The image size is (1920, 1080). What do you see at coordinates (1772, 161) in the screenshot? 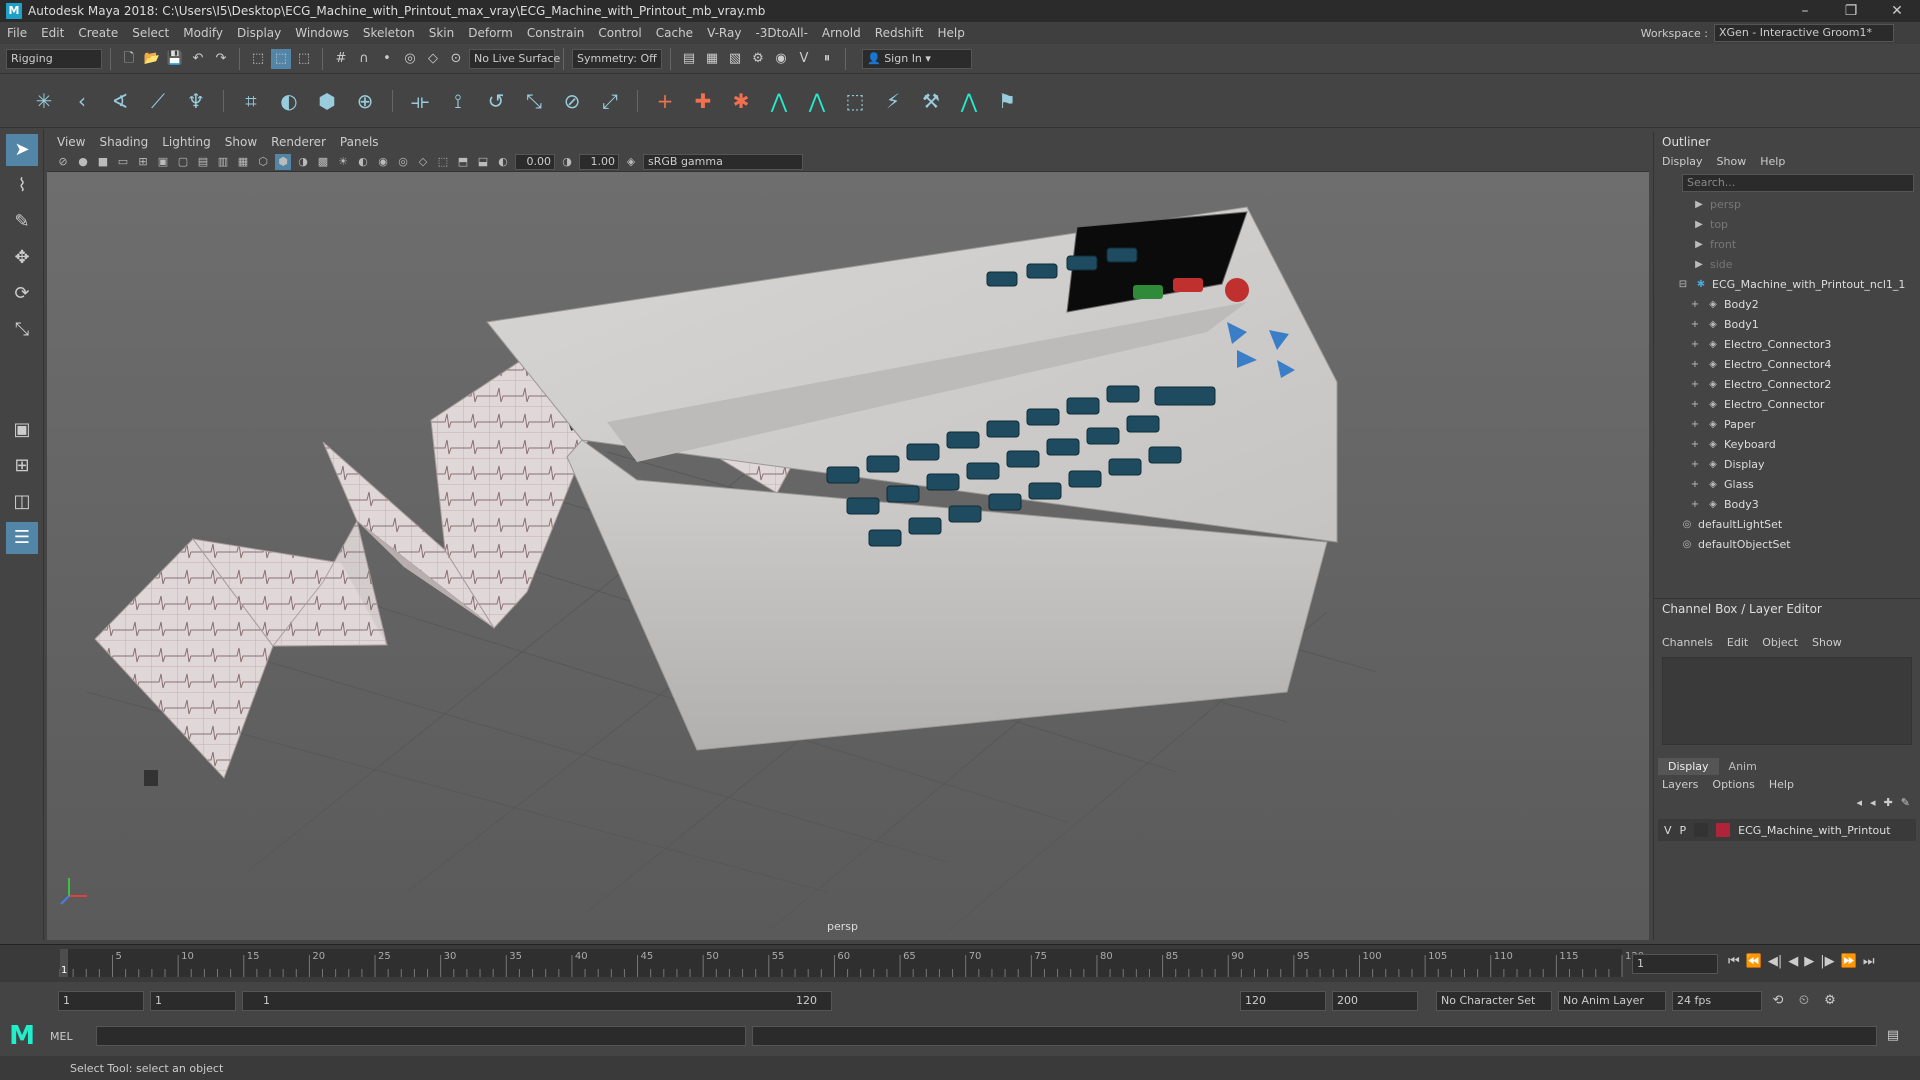
I see `outliner-menu-help: Help` at bounding box center [1772, 161].